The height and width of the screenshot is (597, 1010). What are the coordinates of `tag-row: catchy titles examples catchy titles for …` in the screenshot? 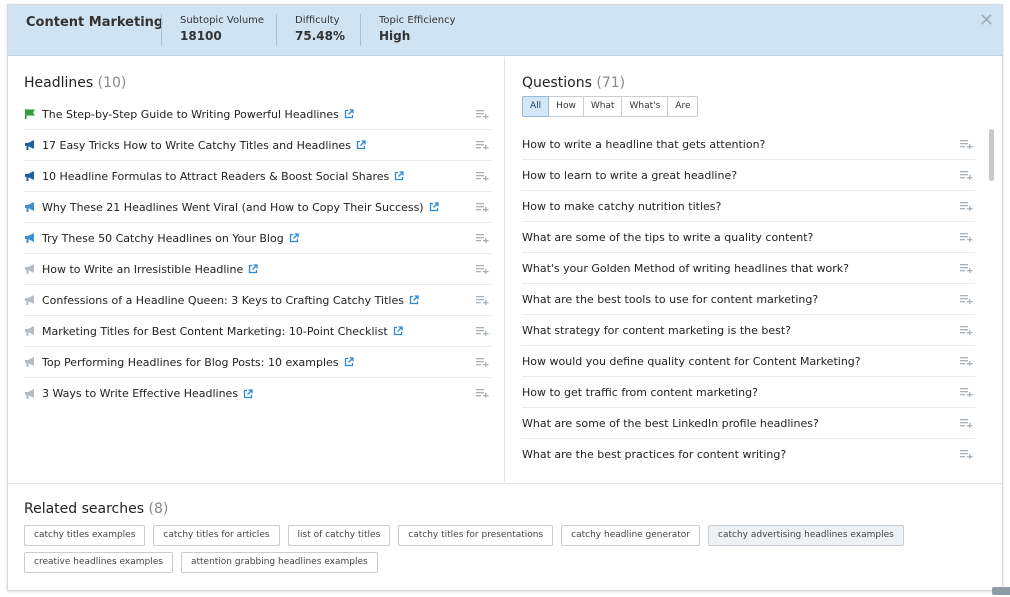 It's located at (504, 535).